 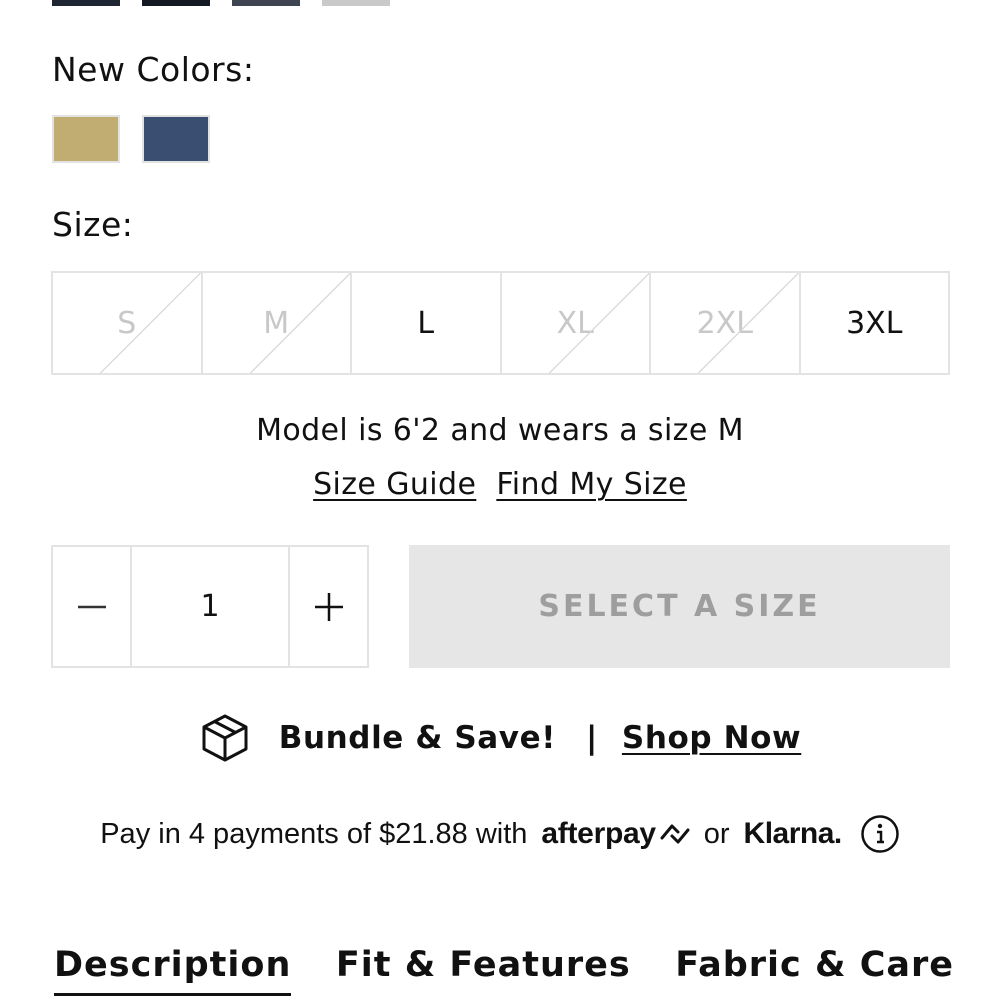 I want to click on size-selector: S M L XL 2XL 3XL, so click(x=500, y=323).